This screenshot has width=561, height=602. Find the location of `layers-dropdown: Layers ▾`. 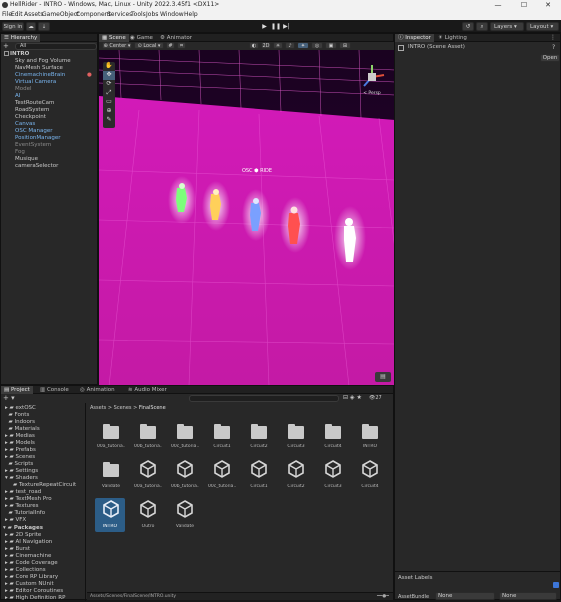

layers-dropdown: Layers ▾ is located at coordinates (507, 26).